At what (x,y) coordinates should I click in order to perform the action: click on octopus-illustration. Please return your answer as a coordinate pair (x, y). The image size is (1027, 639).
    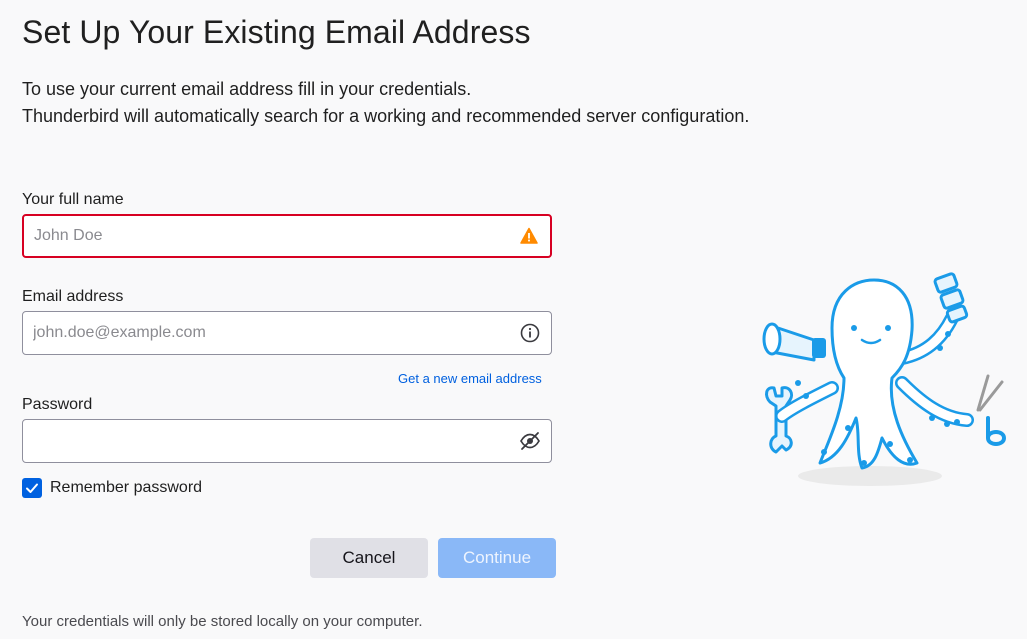
    Looking at the image, I should click on (884, 379).